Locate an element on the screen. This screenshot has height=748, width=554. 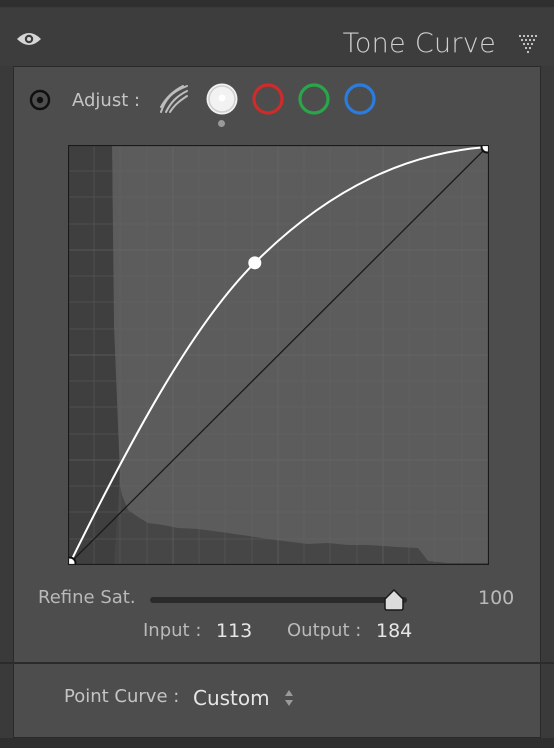
refine-sat-label: Refine Sat. is located at coordinates (87, 597).